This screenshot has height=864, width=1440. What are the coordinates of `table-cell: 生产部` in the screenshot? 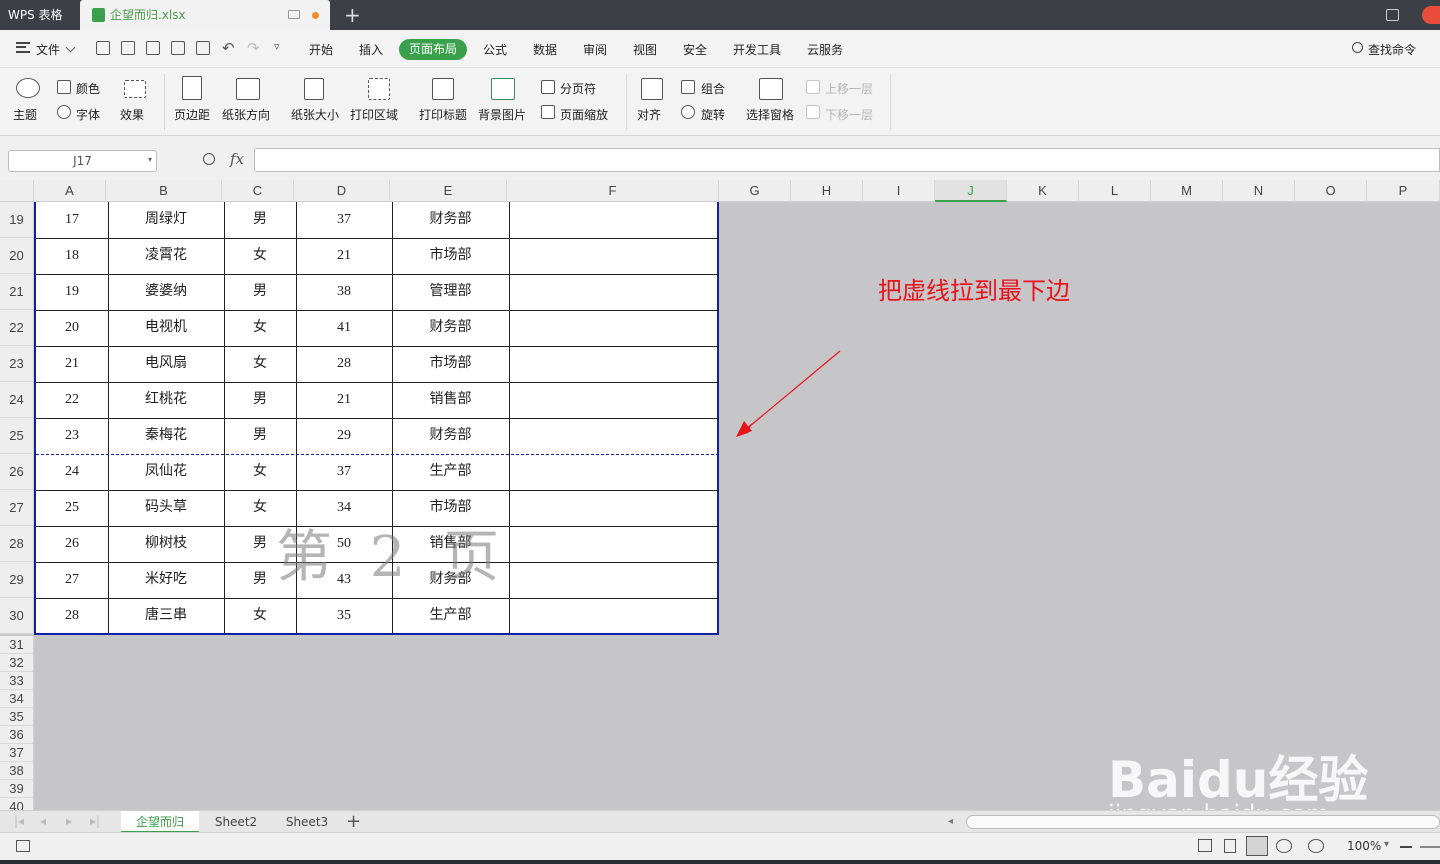 It's located at (450, 472).